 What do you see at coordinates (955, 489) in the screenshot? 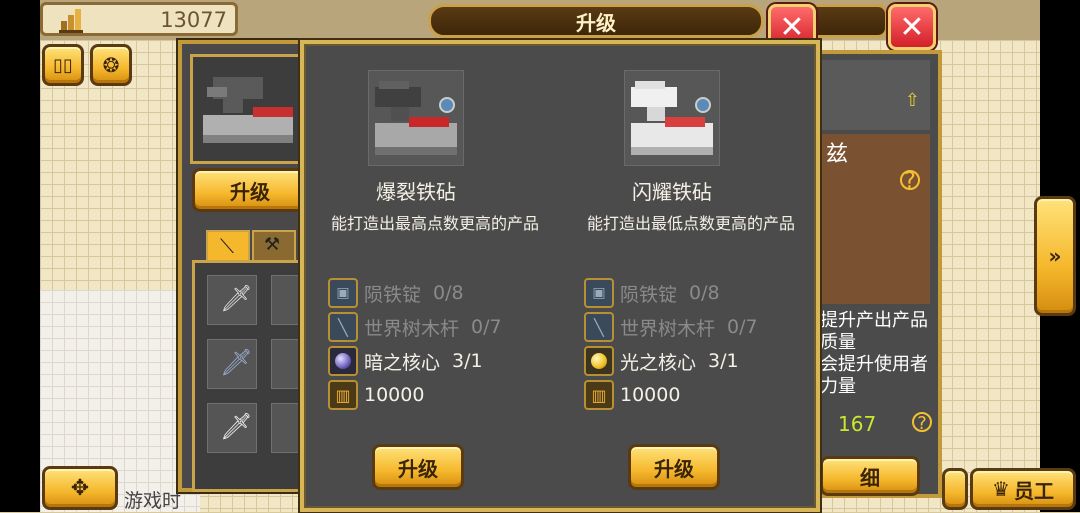
I see `bottom-tab-button` at bounding box center [955, 489].